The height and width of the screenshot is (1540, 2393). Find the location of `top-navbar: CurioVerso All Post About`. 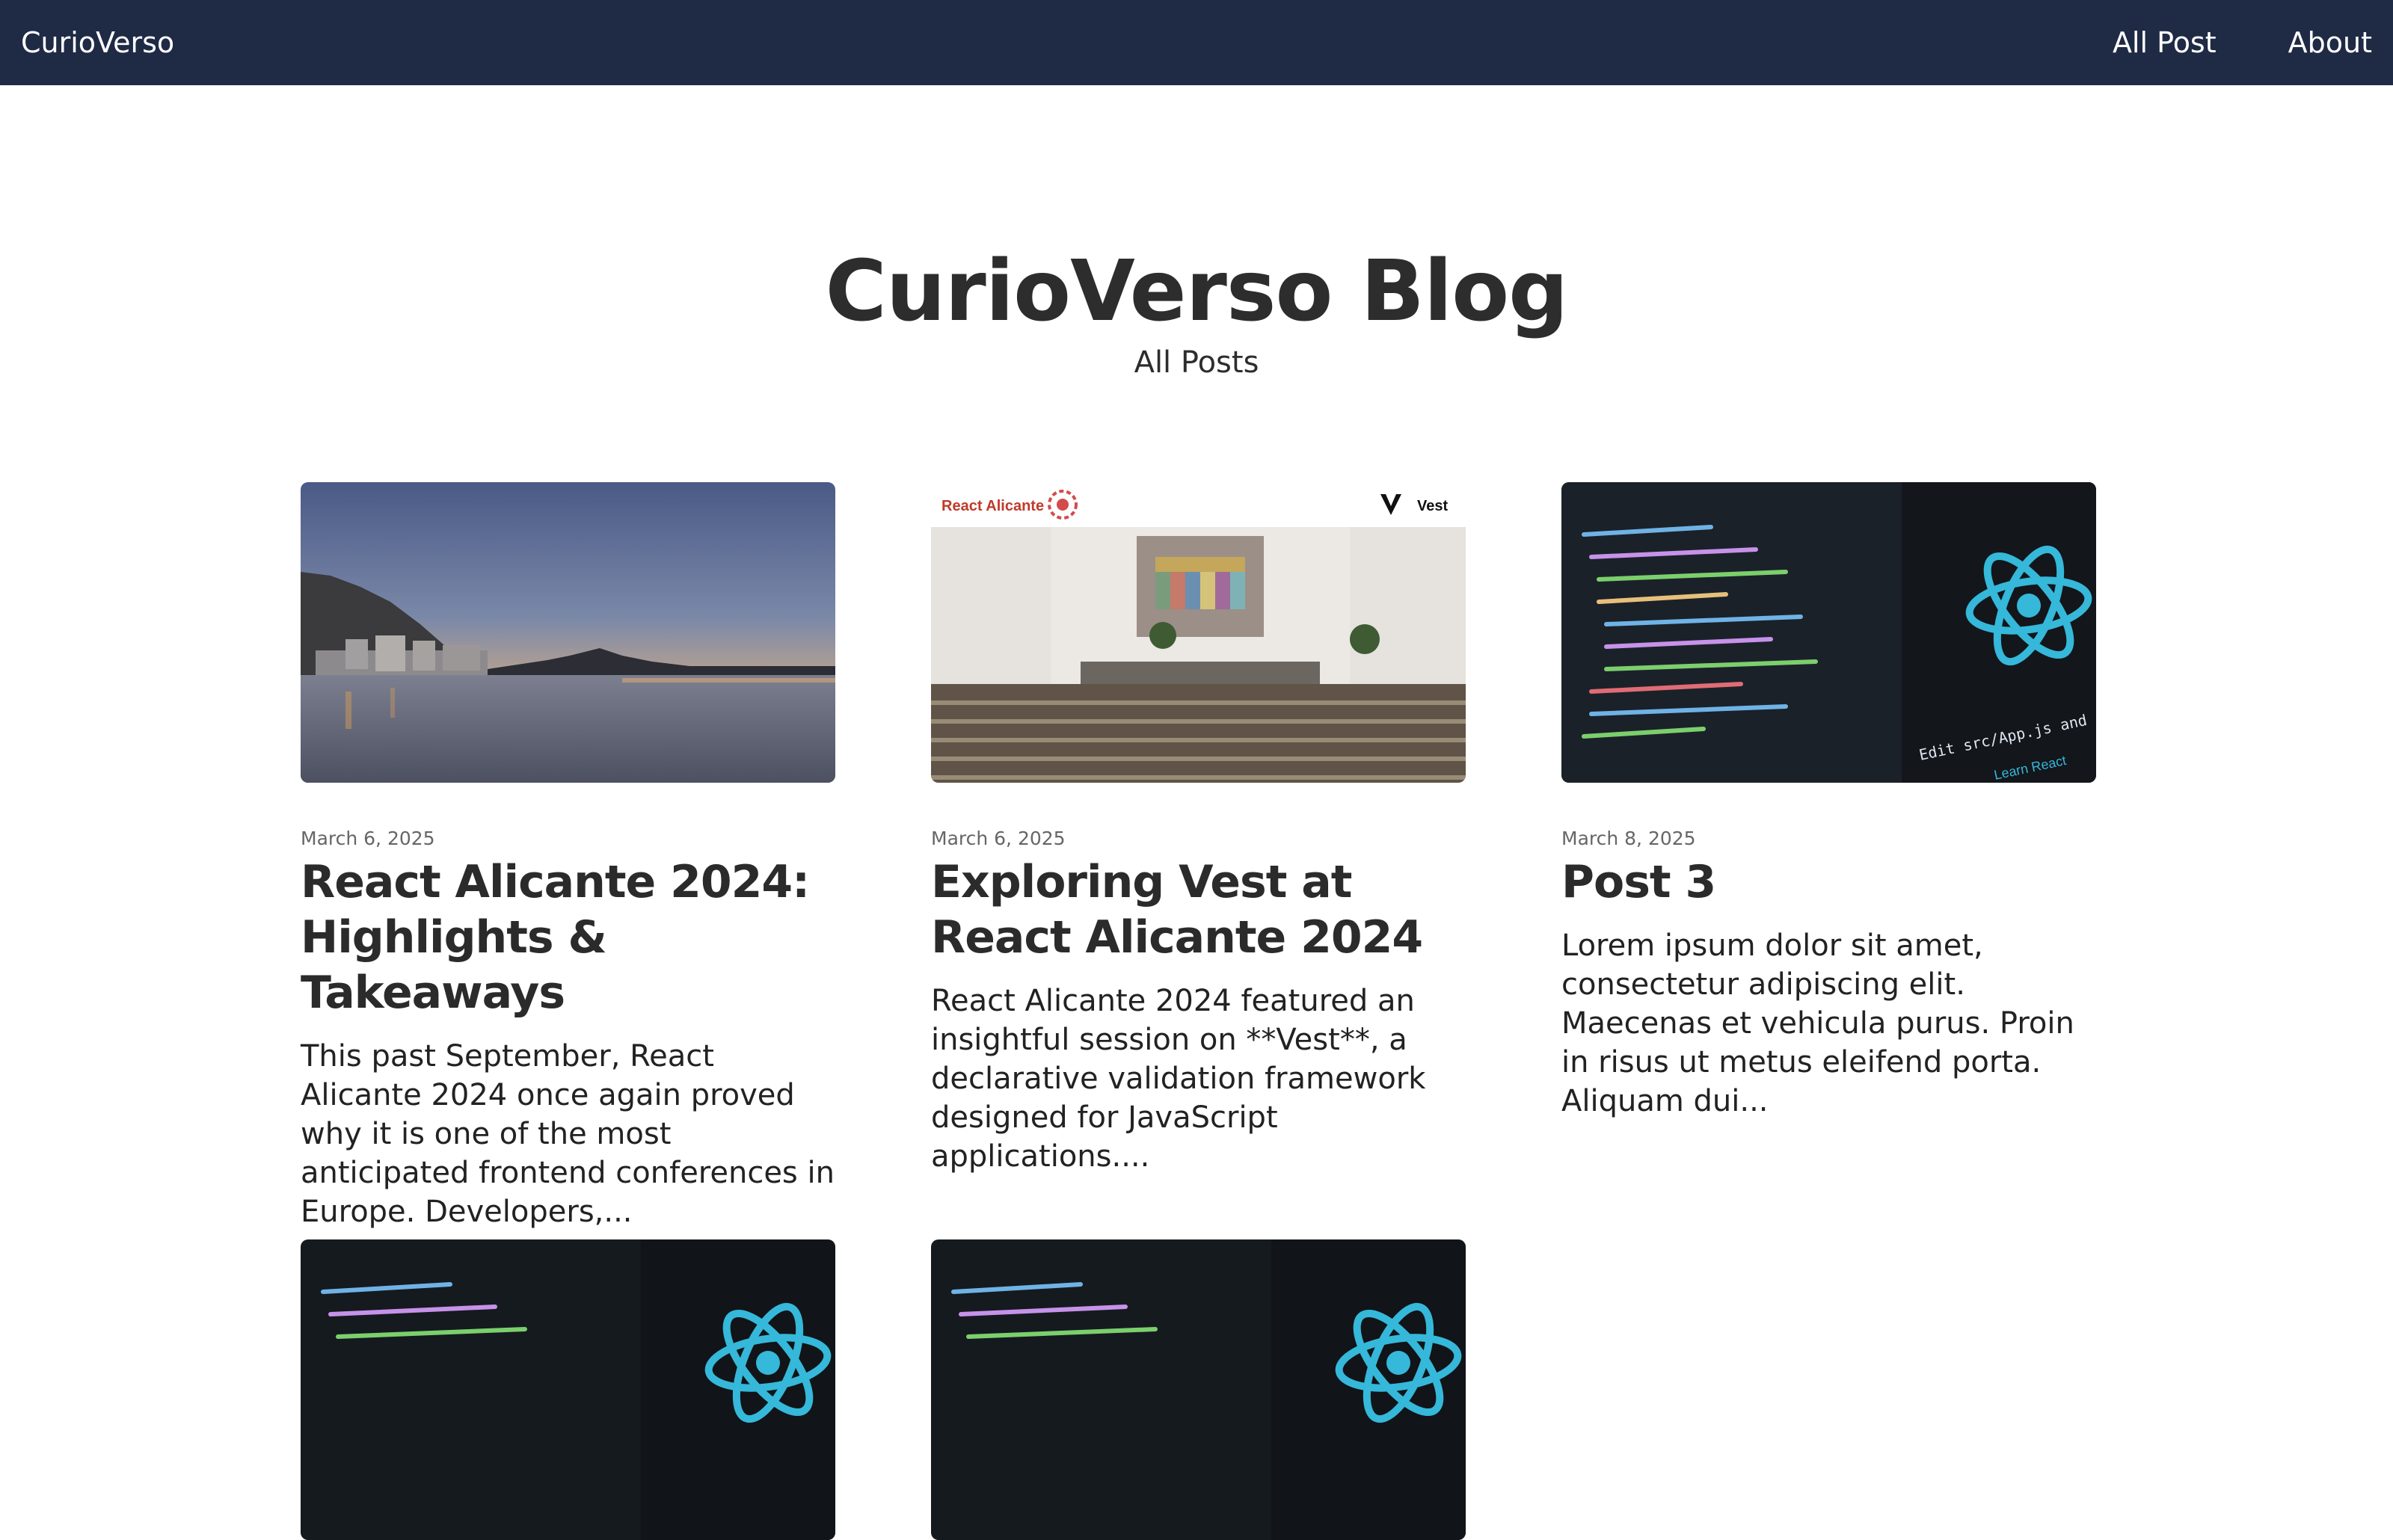

top-navbar: CurioVerso All Post About is located at coordinates (1196, 42).